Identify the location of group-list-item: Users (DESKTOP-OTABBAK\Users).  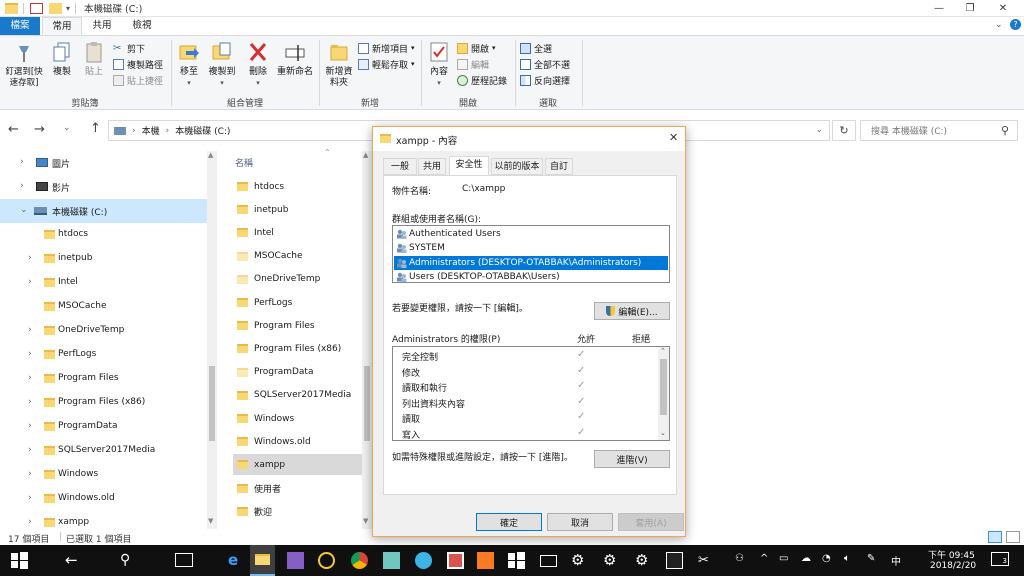
(494, 277).